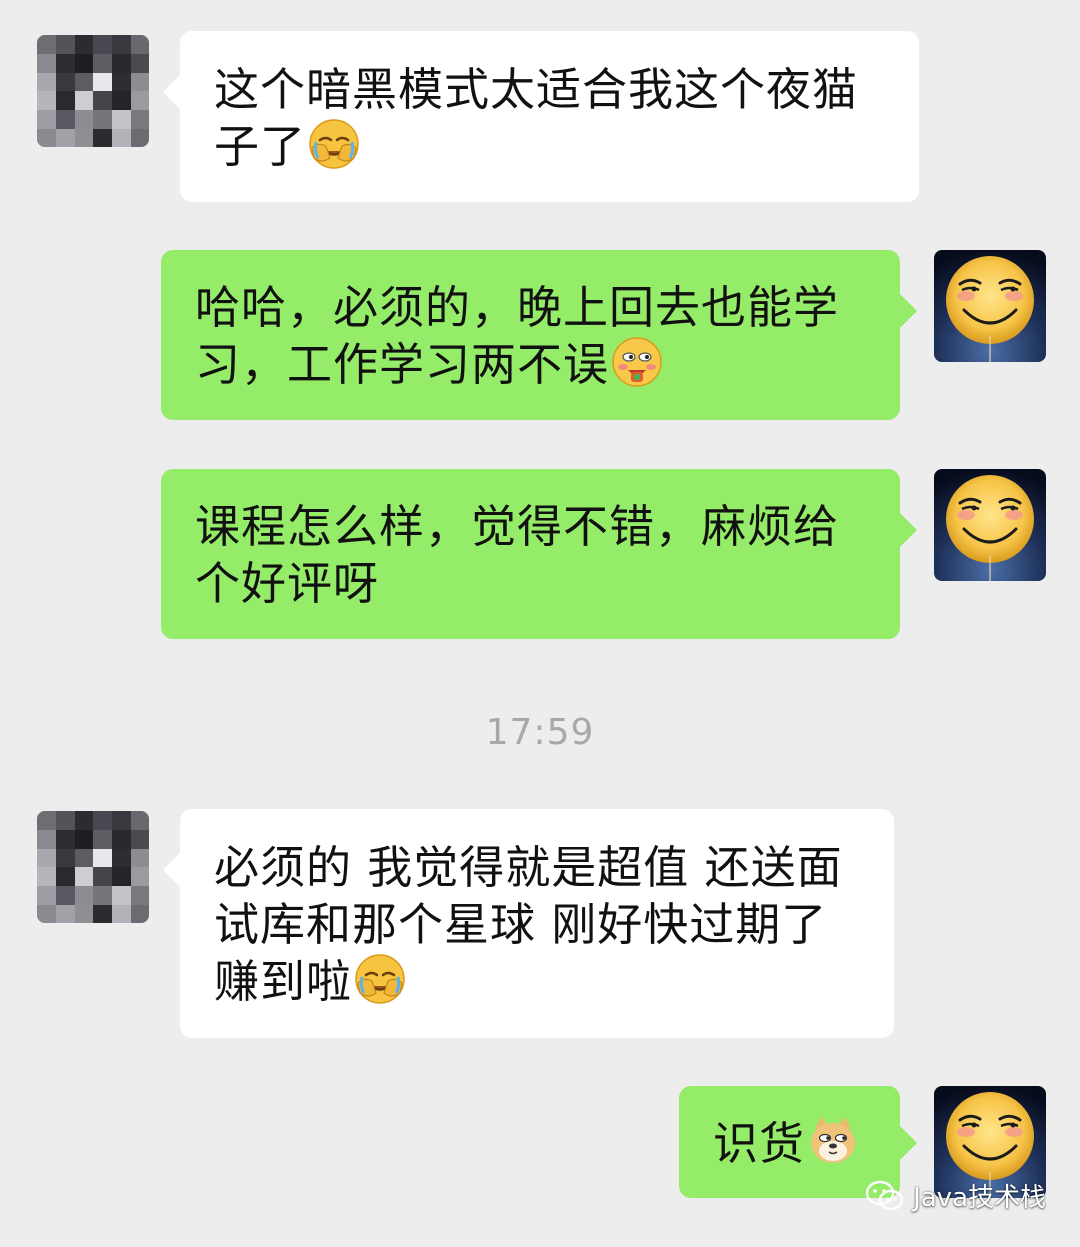 This screenshot has height=1247, width=1080. What do you see at coordinates (979, 1198) in the screenshot?
I see `watermark-text: Java技术栈` at bounding box center [979, 1198].